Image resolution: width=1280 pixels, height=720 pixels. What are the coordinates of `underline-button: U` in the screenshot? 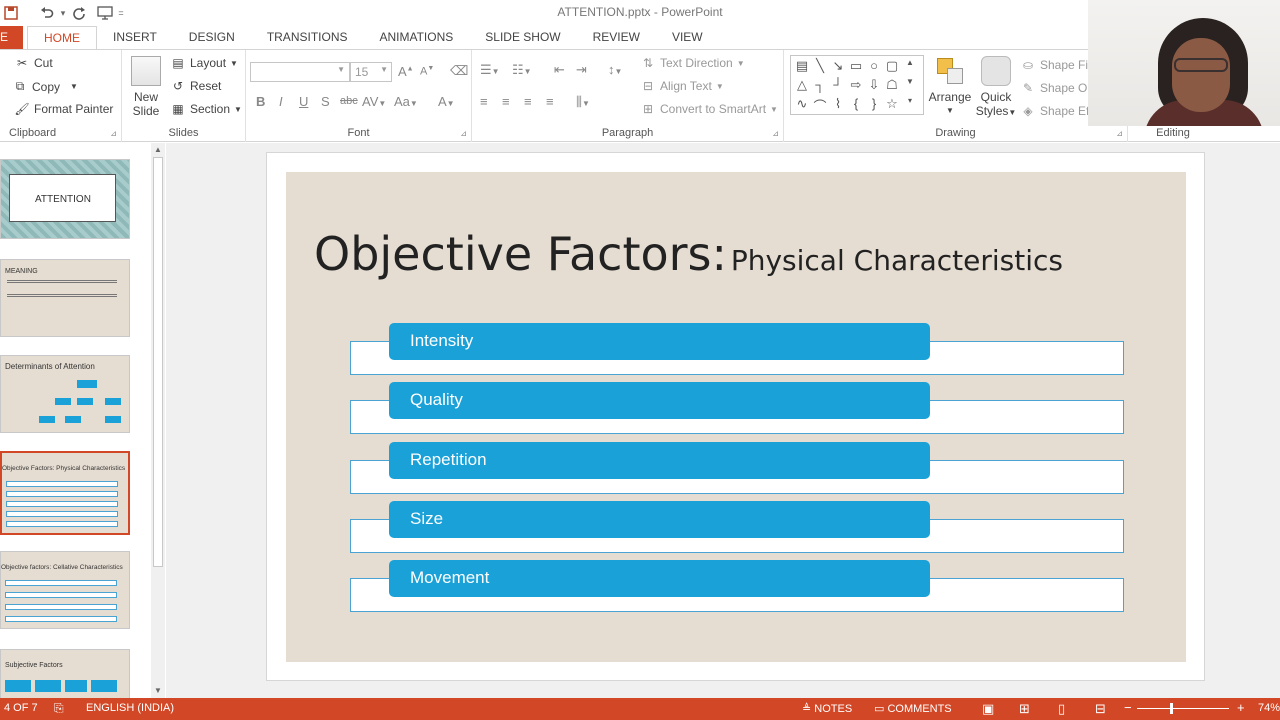 It's located at (303, 101).